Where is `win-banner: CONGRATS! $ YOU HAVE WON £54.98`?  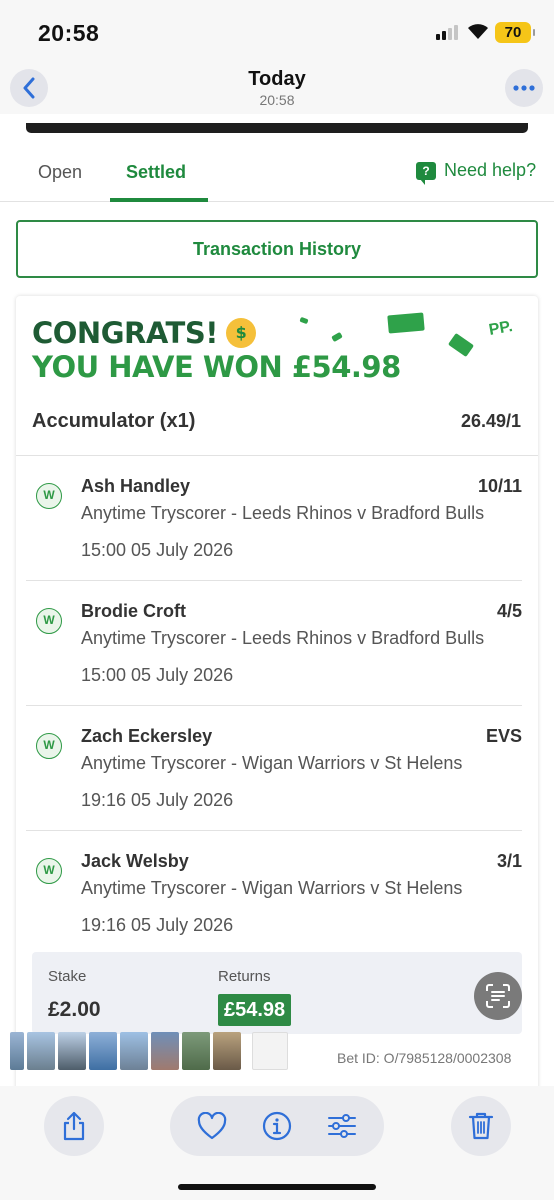
win-banner: CONGRATS! $ YOU HAVE WON £54.98 is located at coordinates (216, 350).